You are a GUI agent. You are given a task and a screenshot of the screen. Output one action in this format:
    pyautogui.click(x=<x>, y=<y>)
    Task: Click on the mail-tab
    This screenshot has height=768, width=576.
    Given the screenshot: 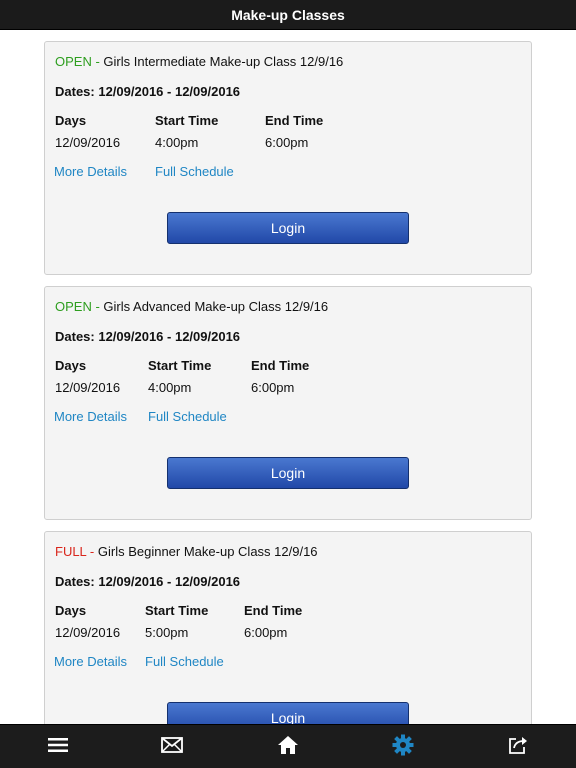 What is the action you would take?
    pyautogui.click(x=172, y=746)
    